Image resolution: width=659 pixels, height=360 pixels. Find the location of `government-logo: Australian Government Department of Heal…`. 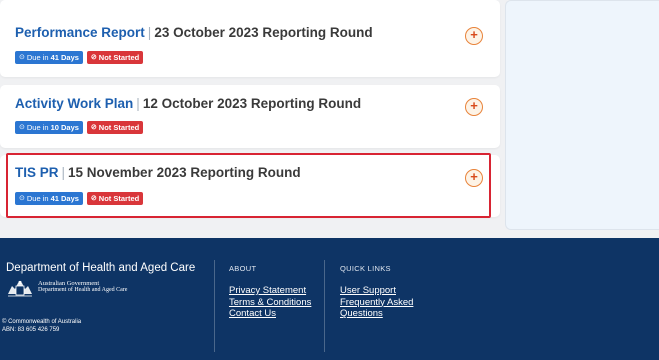

government-logo: Australian Government Department of Heal… is located at coordinates (66, 289).